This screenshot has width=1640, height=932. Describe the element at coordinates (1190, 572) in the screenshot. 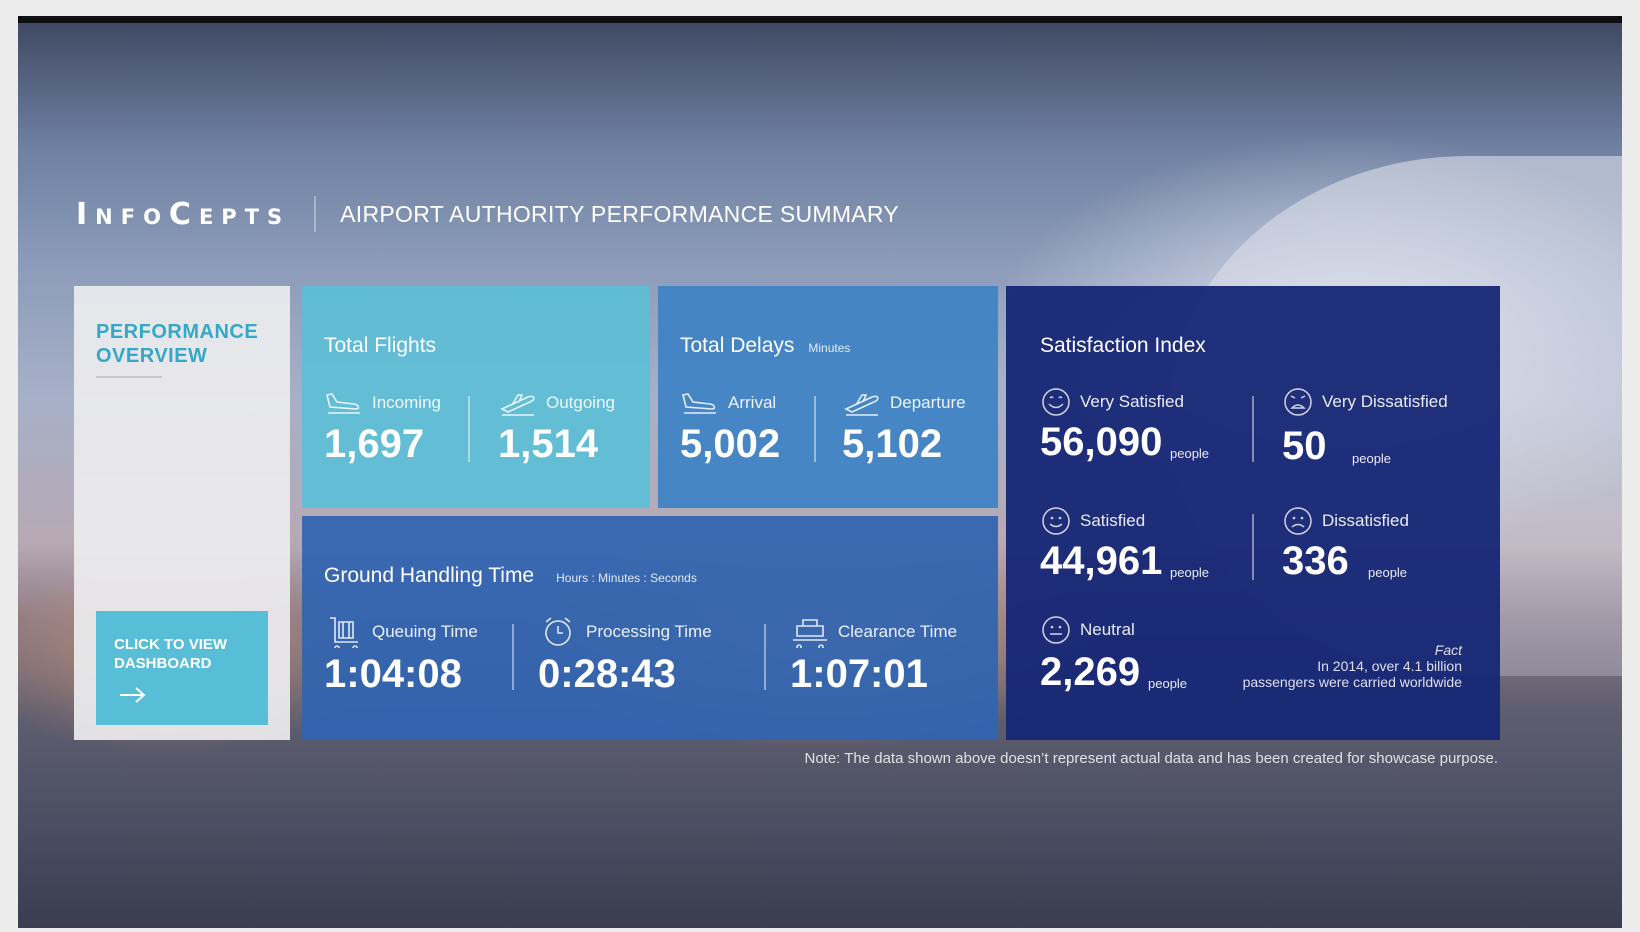

I see `satisfied-unit: people` at that location.